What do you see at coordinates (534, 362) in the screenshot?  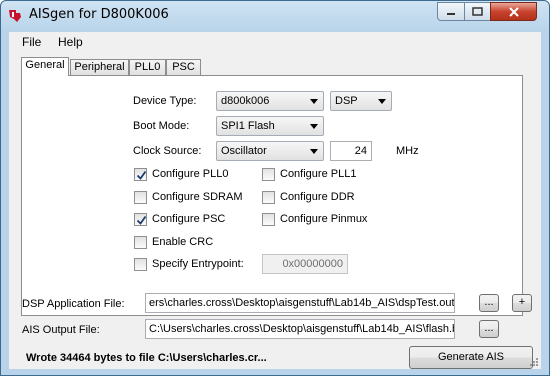 I see `resize-grip-icon` at bounding box center [534, 362].